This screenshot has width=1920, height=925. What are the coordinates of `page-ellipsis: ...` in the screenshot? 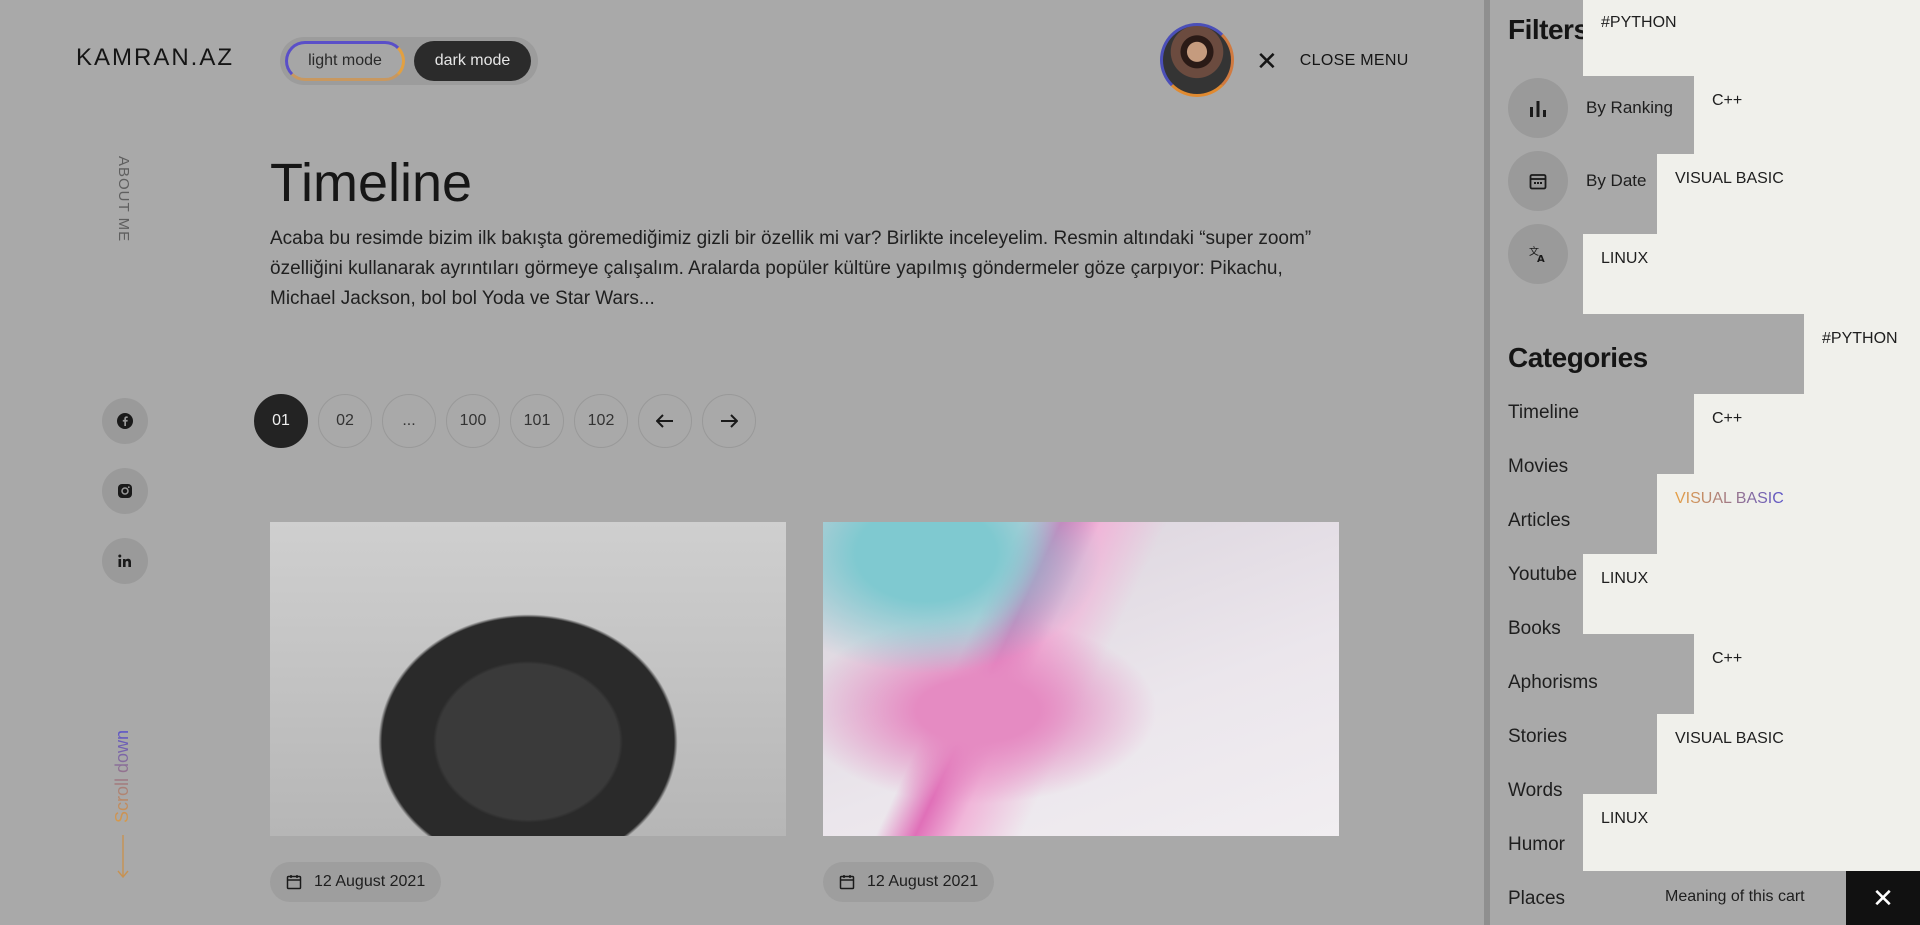 It's located at (409, 421).